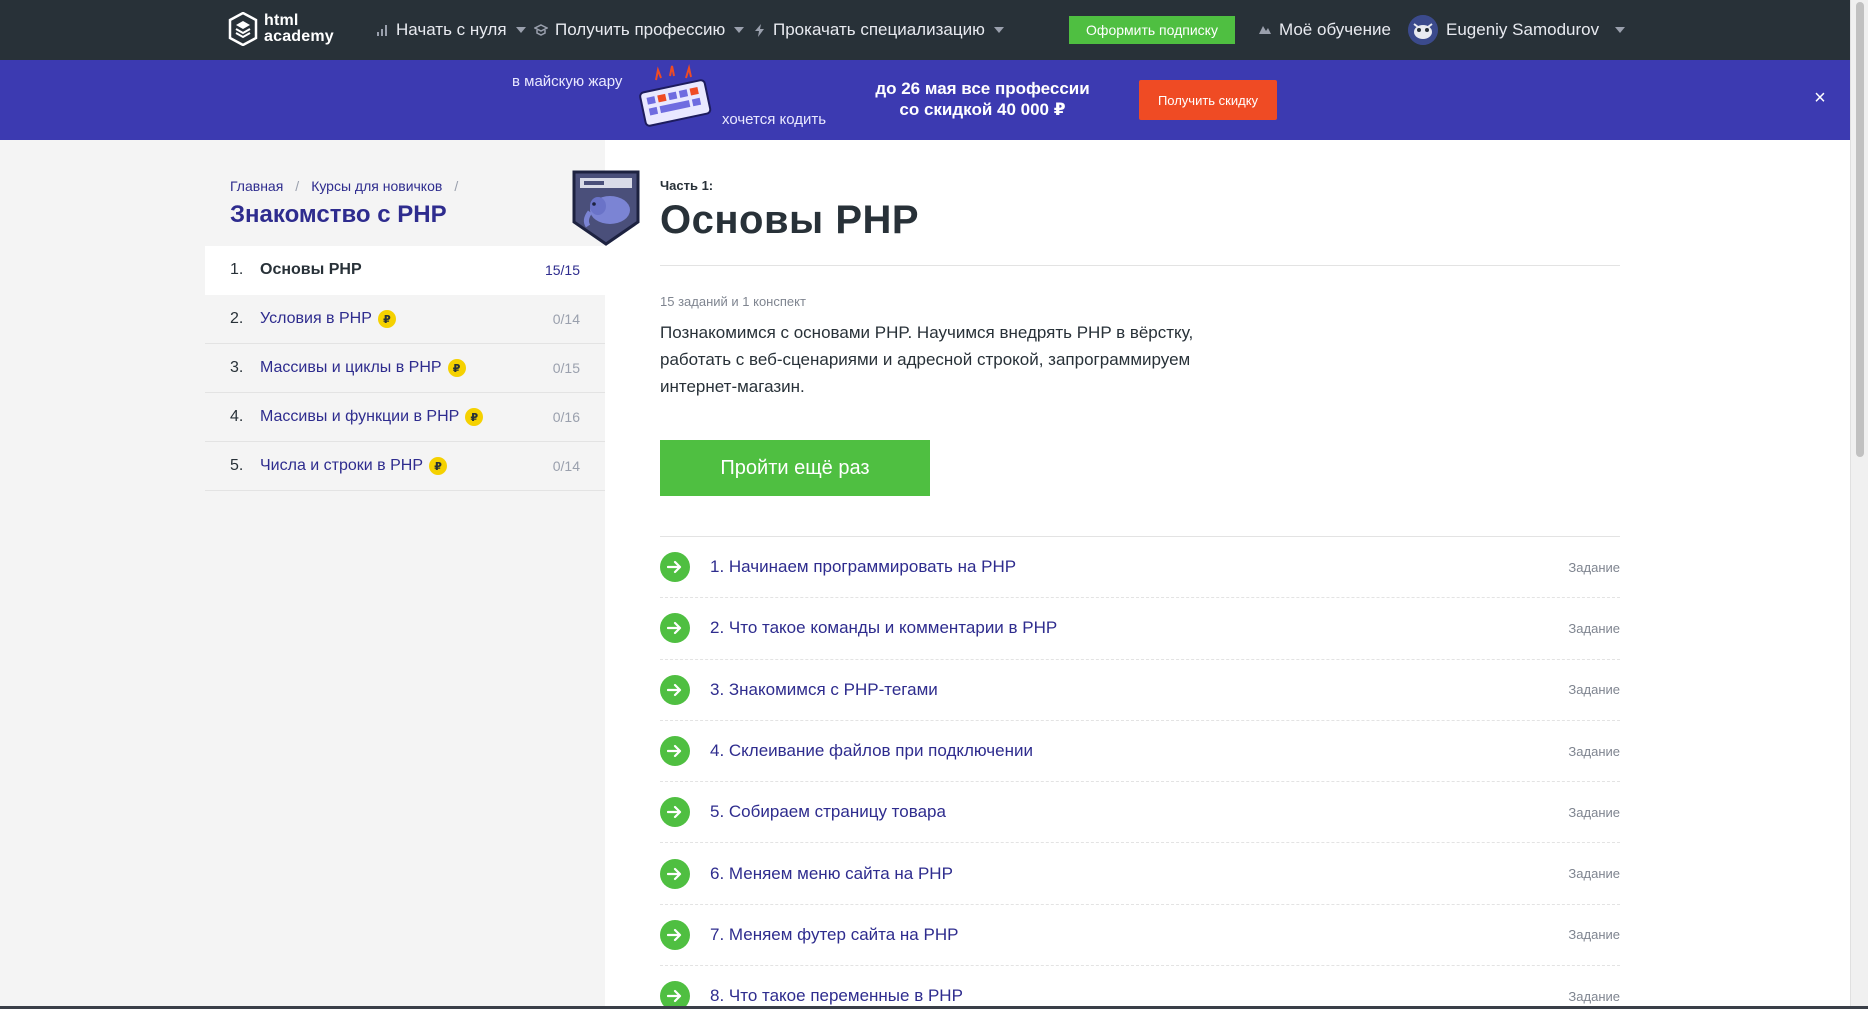 The height and width of the screenshot is (1009, 1868). Describe the element at coordinates (1140, 987) in the screenshot. I see `task-item: 8. Что такое переменные в PHP Задание` at that location.